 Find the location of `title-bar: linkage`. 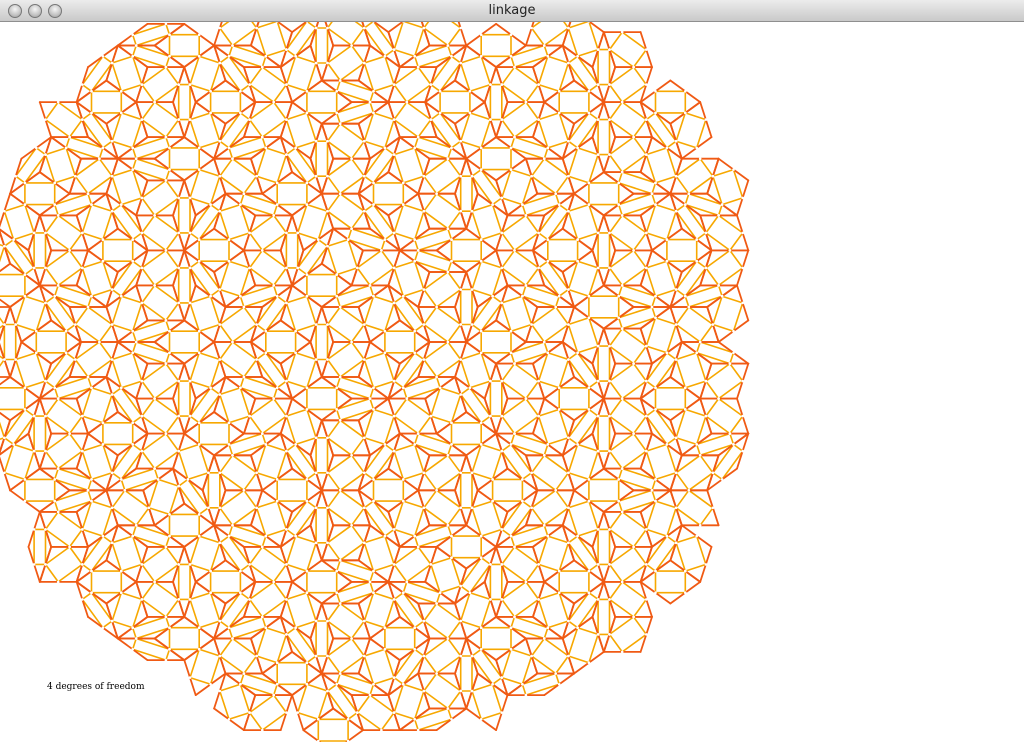

title-bar: linkage is located at coordinates (512, 11).